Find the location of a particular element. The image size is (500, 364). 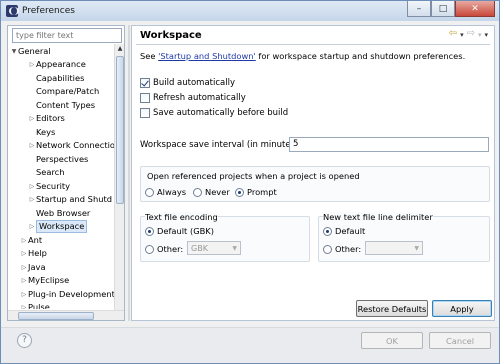

tree-item-perspectives: Perspectives is located at coordinates (62, 159).